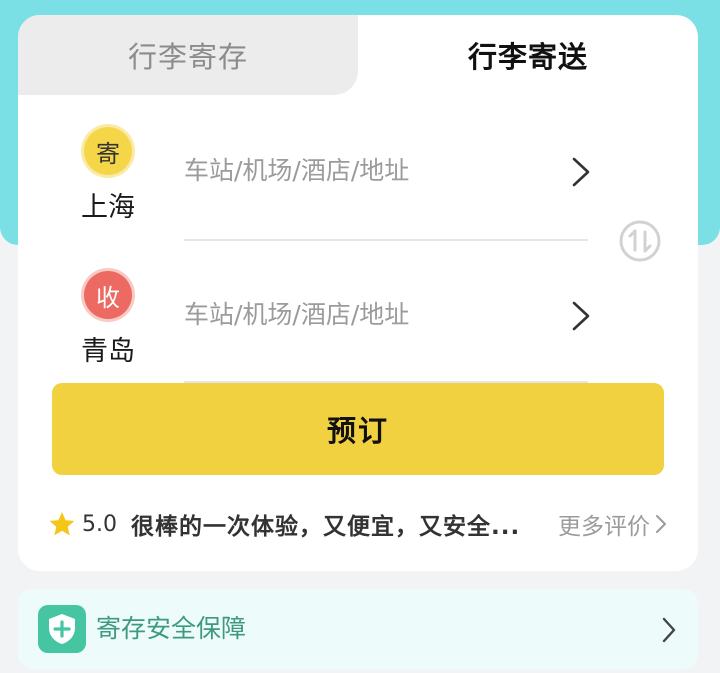 The width and height of the screenshot is (720, 673). What do you see at coordinates (62, 524) in the screenshot?
I see `star-icon` at bounding box center [62, 524].